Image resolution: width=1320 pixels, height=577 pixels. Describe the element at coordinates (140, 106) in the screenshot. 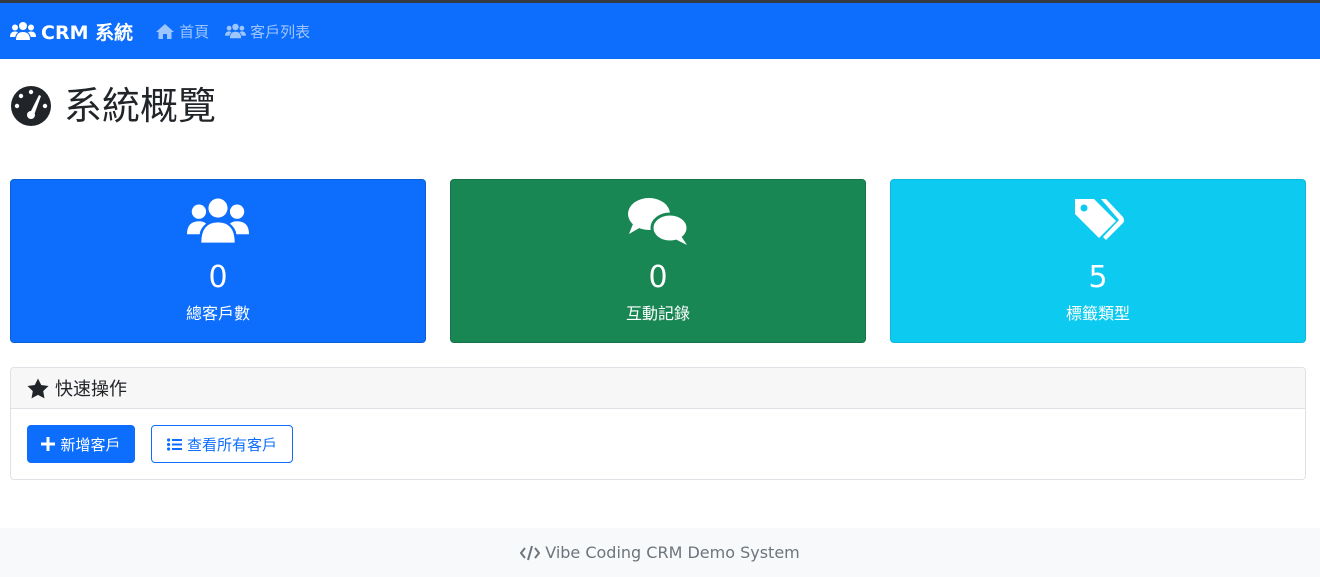

I see `page-title-text: 系統概覽` at that location.